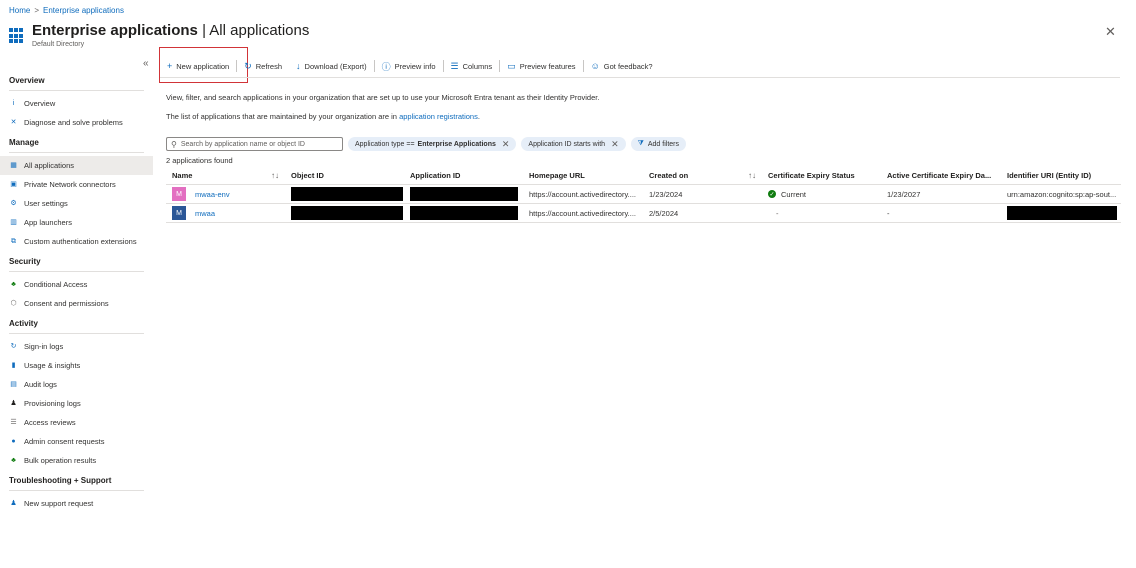 This screenshot has width=1136, height=568. I want to click on application-id-filter-pill: Application ID starts with ✕, so click(573, 144).